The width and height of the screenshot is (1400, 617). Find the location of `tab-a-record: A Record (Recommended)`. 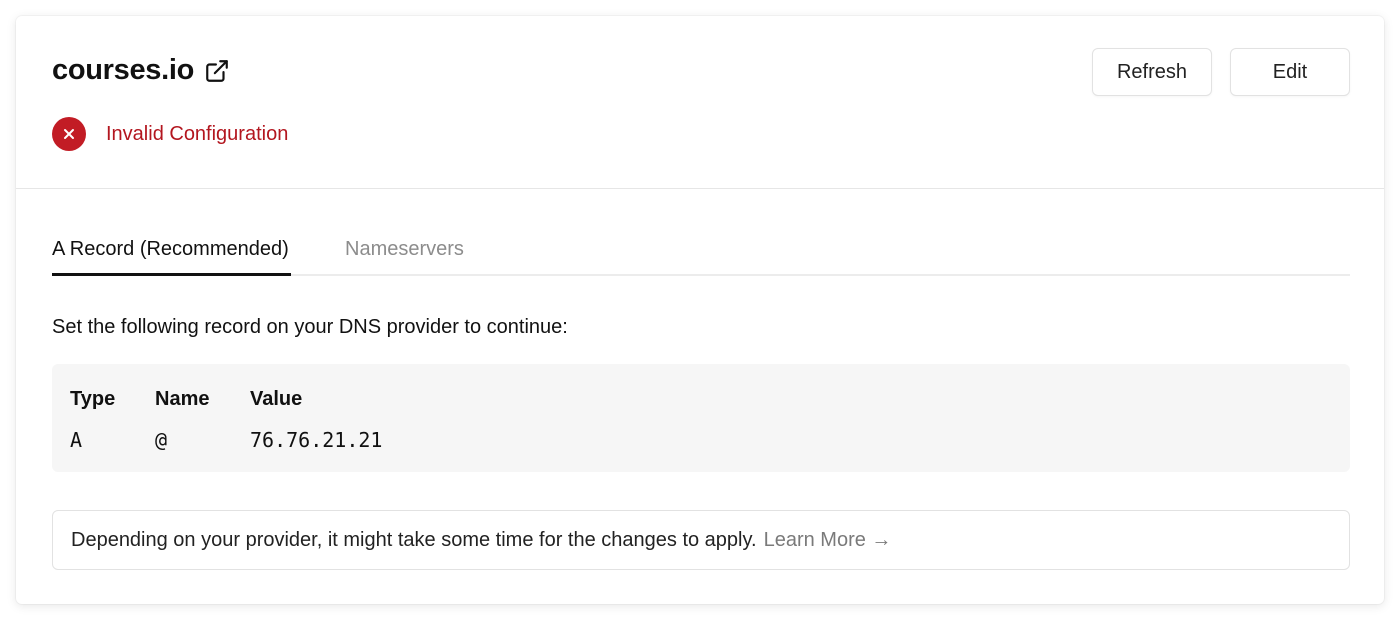

tab-a-record: A Record (Recommended) is located at coordinates (171, 257).